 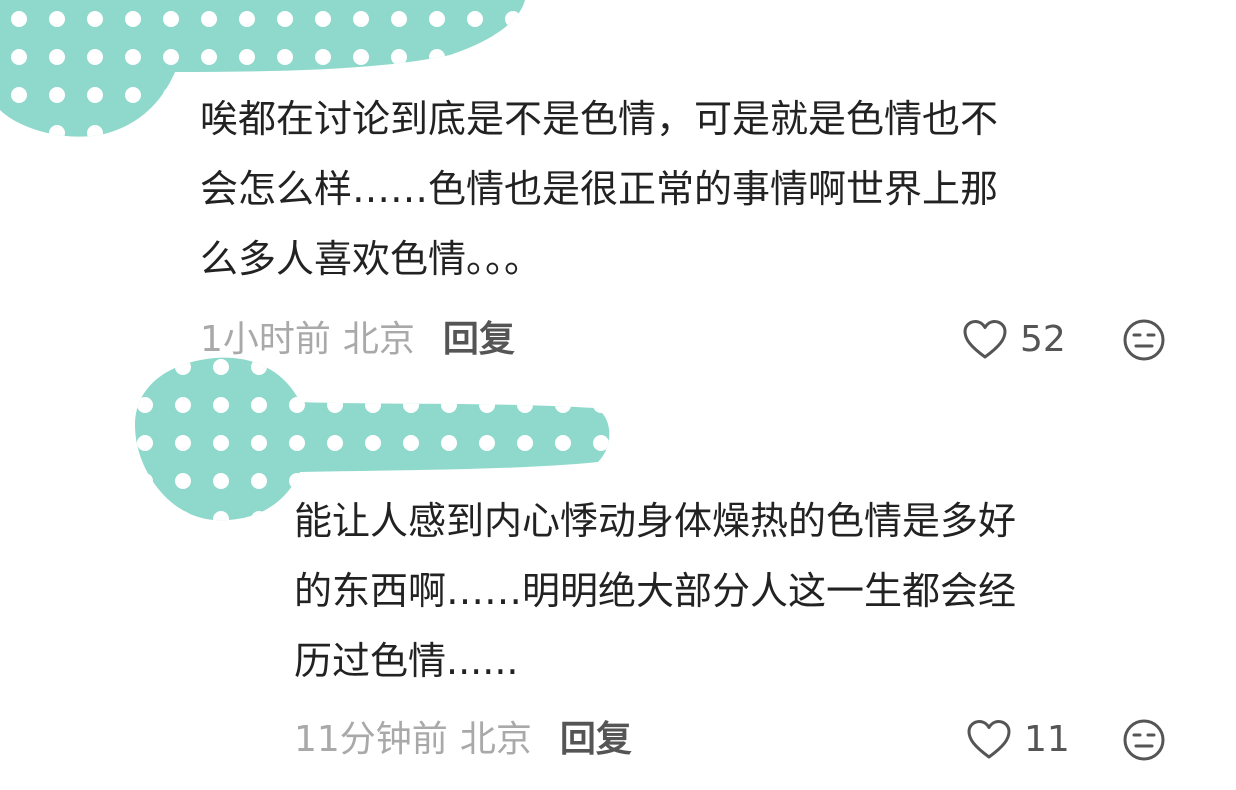 What do you see at coordinates (371, 739) in the screenshot?
I see `comment-time: 11分钟前` at bounding box center [371, 739].